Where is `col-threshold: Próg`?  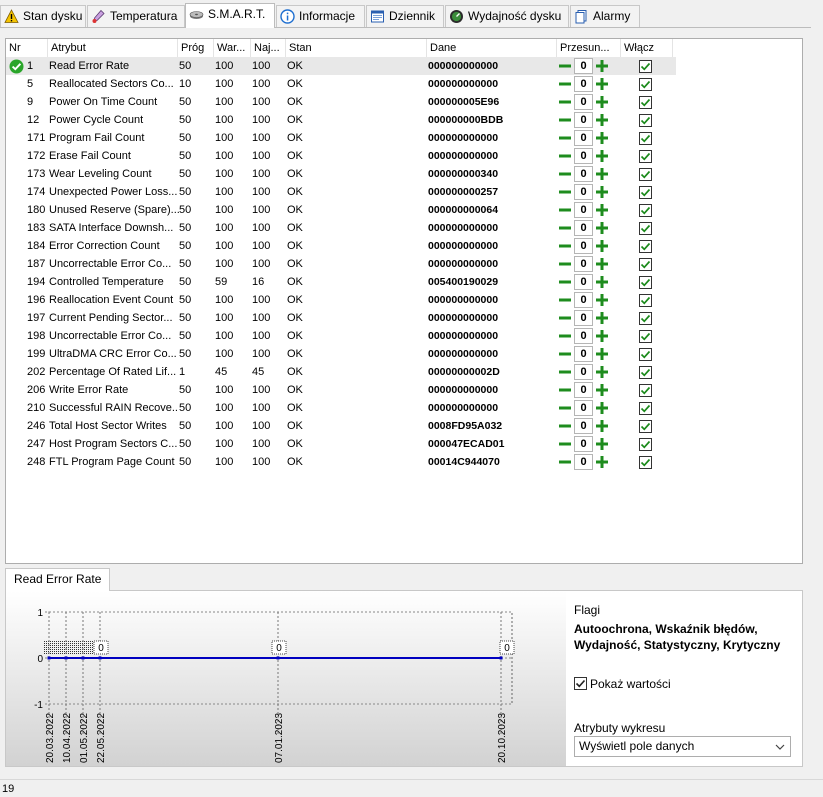 col-threshold: Próg is located at coordinates (196, 48).